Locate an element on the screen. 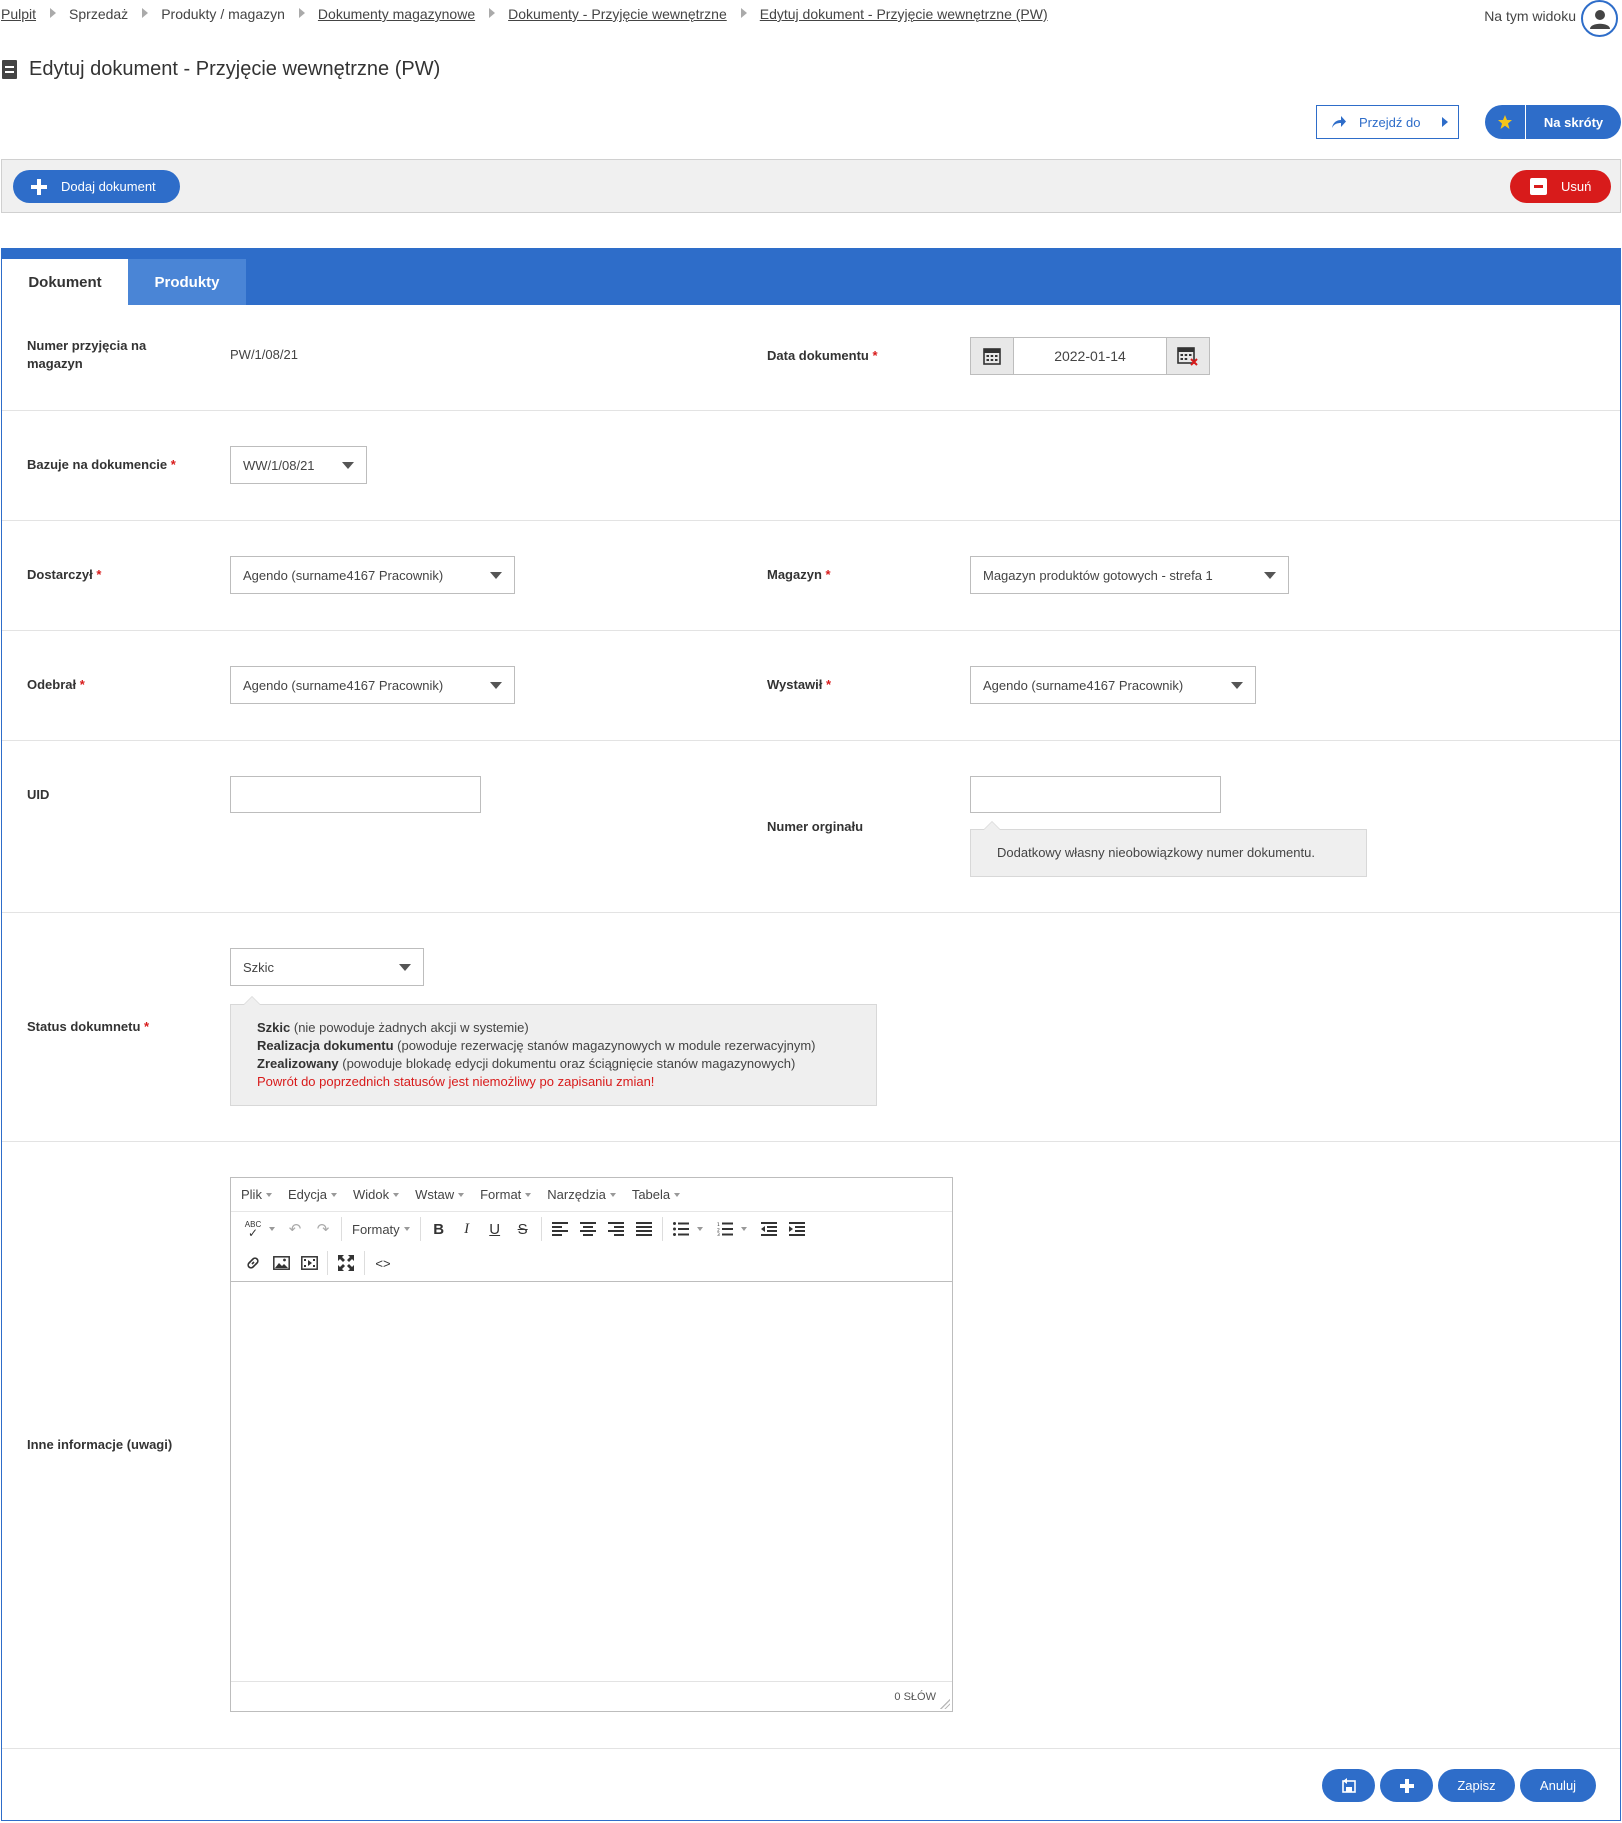 This screenshot has height=1823, width=1622. link-icon is located at coordinates (253, 1263).